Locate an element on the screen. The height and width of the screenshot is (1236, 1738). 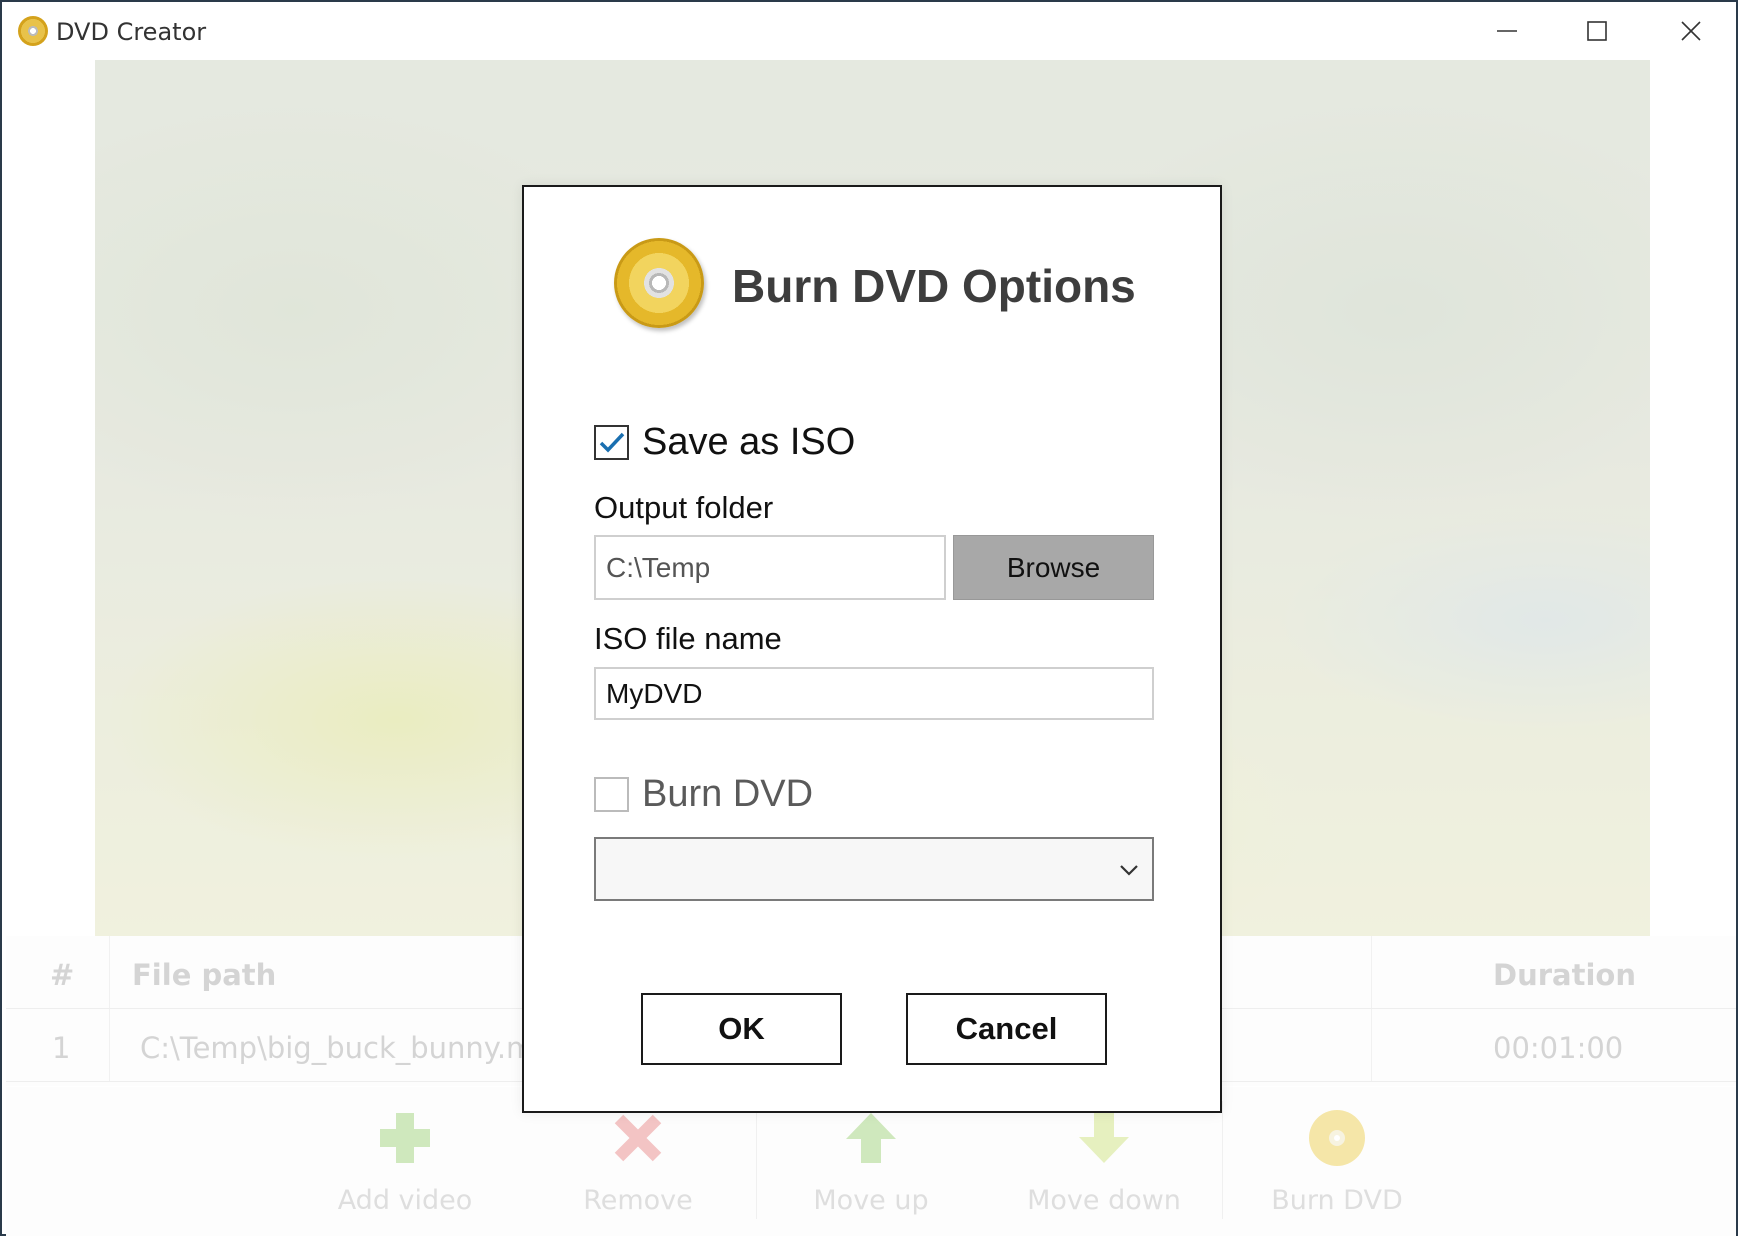
row-duration: 00:01:00 is located at coordinates (1558, 1048).